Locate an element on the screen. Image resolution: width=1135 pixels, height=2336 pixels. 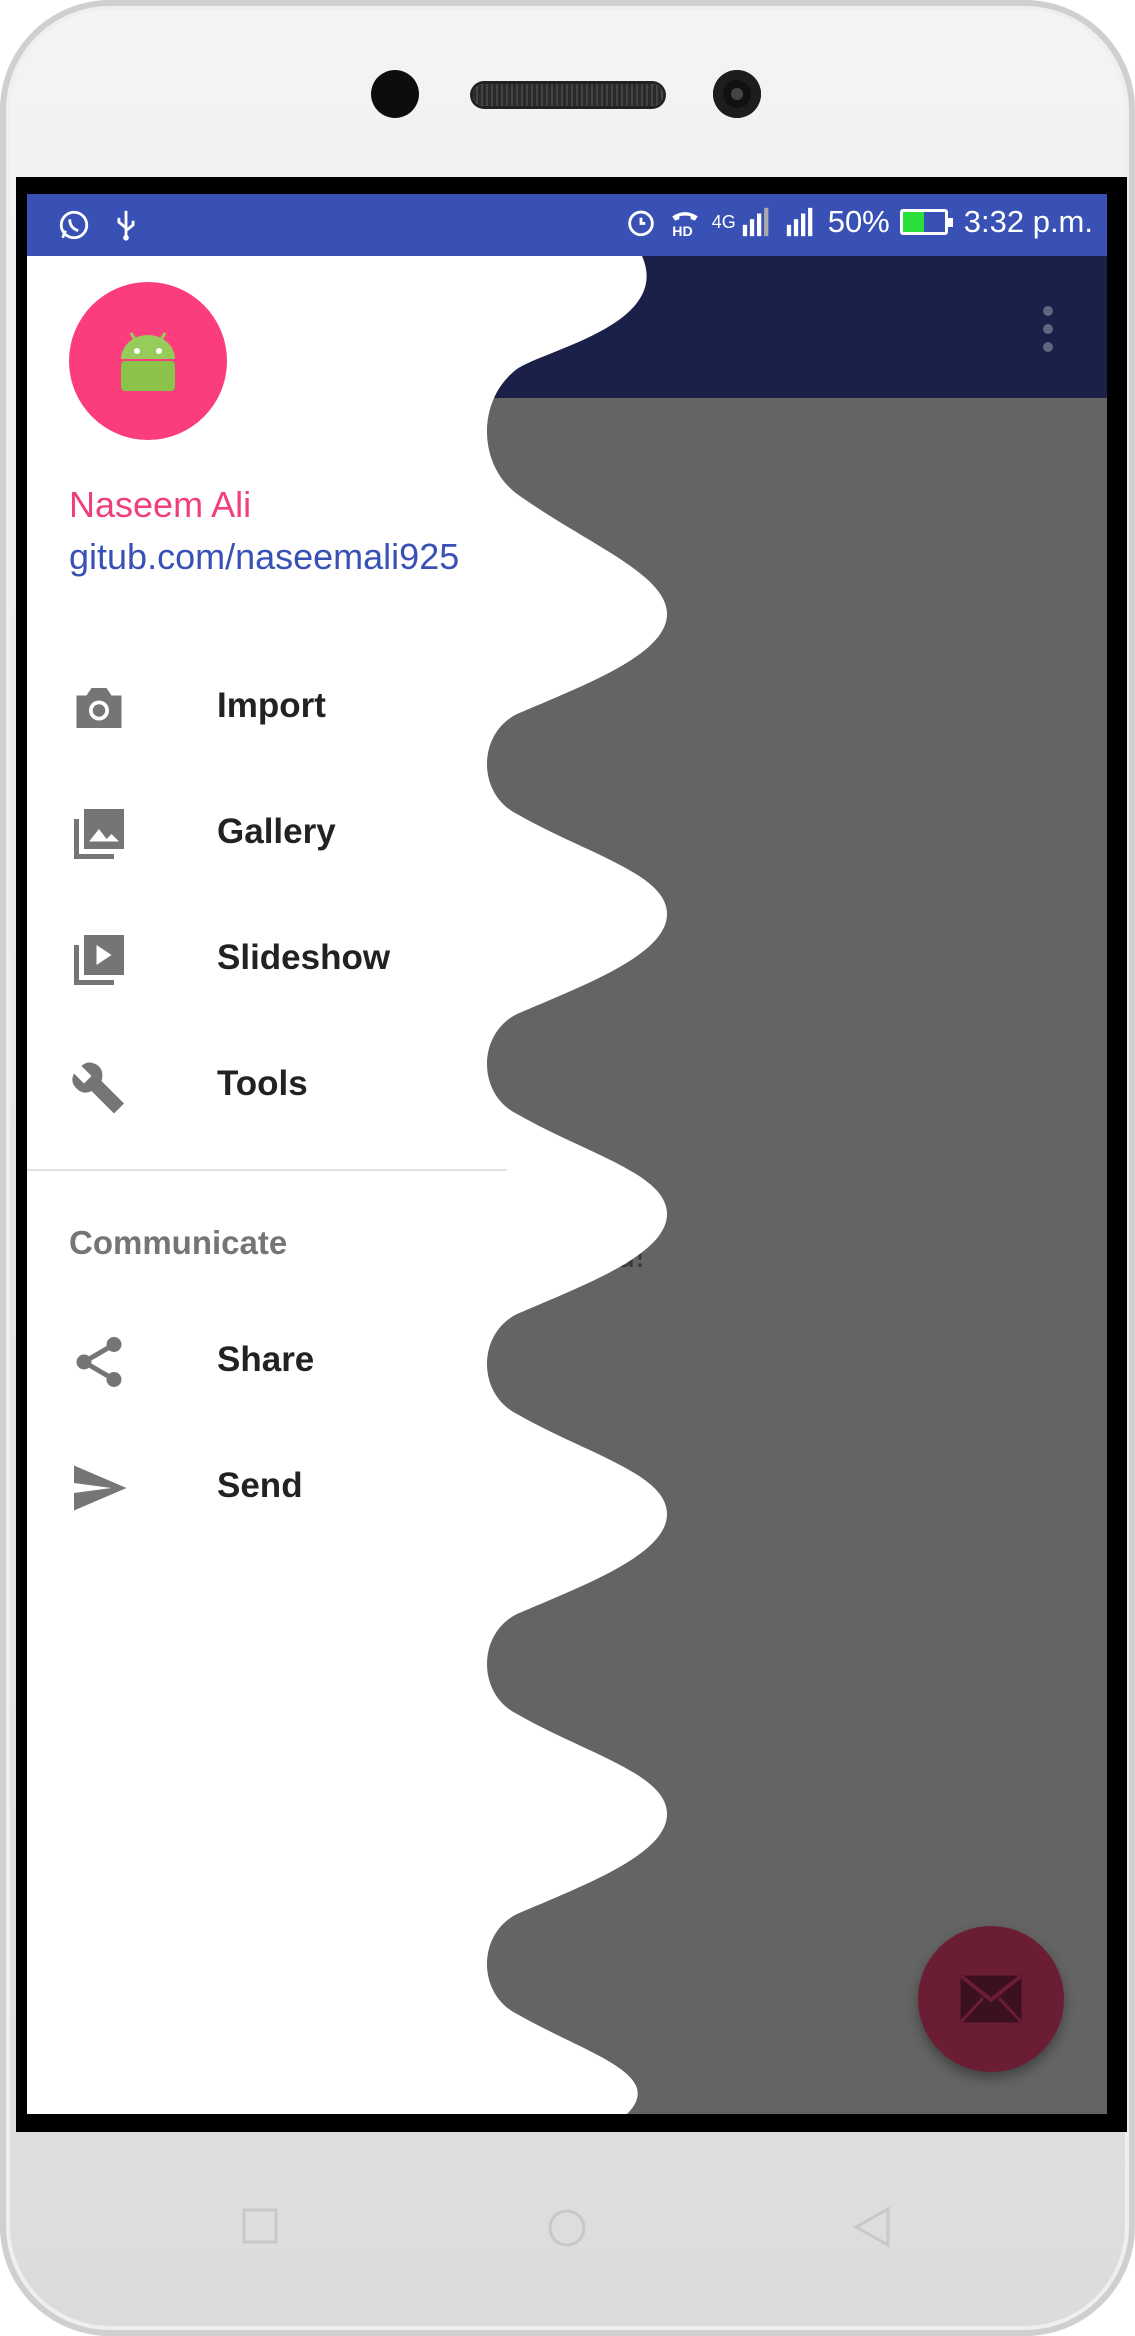
menu-item-label: Import is located at coordinates (271, 705).